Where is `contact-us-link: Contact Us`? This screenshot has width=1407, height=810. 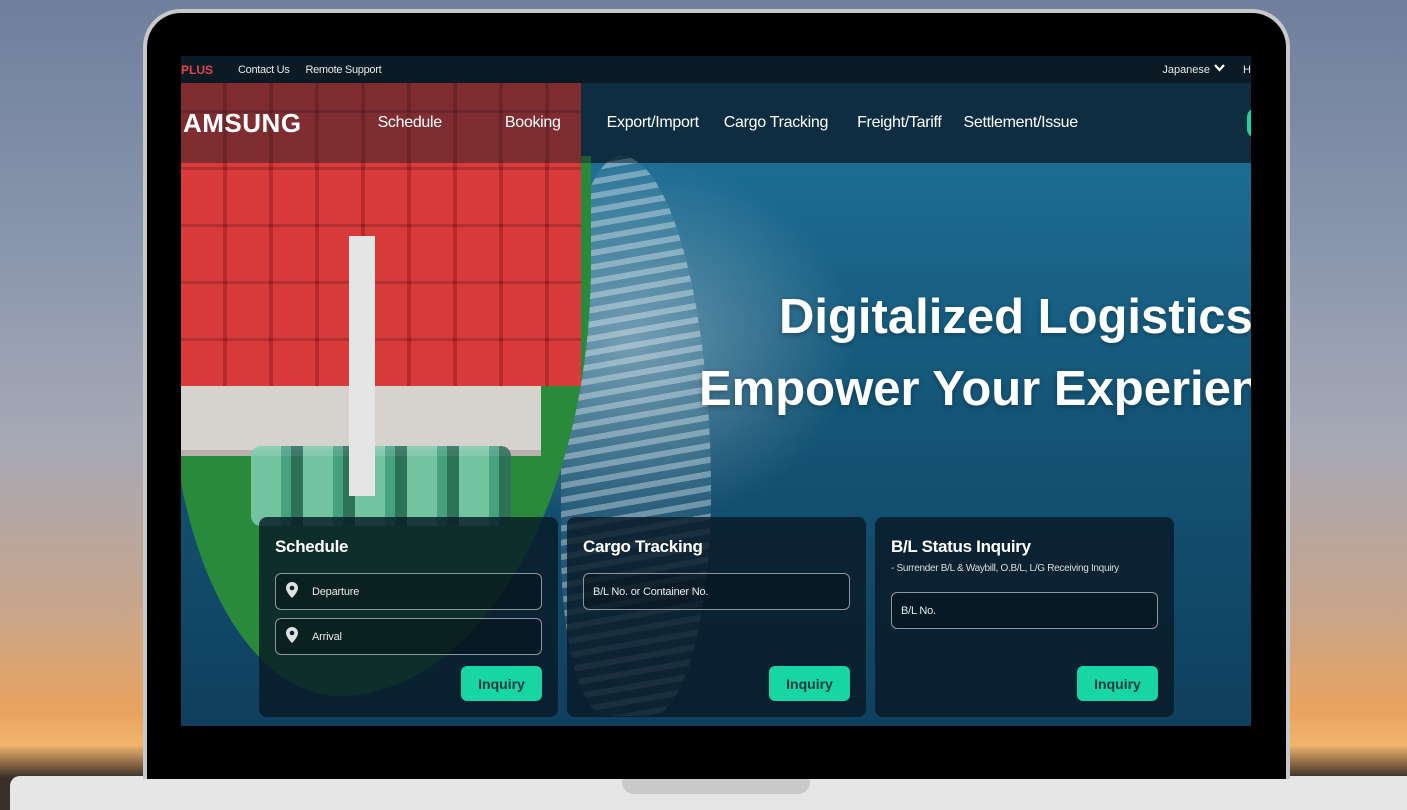
contact-us-link: Contact Us is located at coordinates (264, 70).